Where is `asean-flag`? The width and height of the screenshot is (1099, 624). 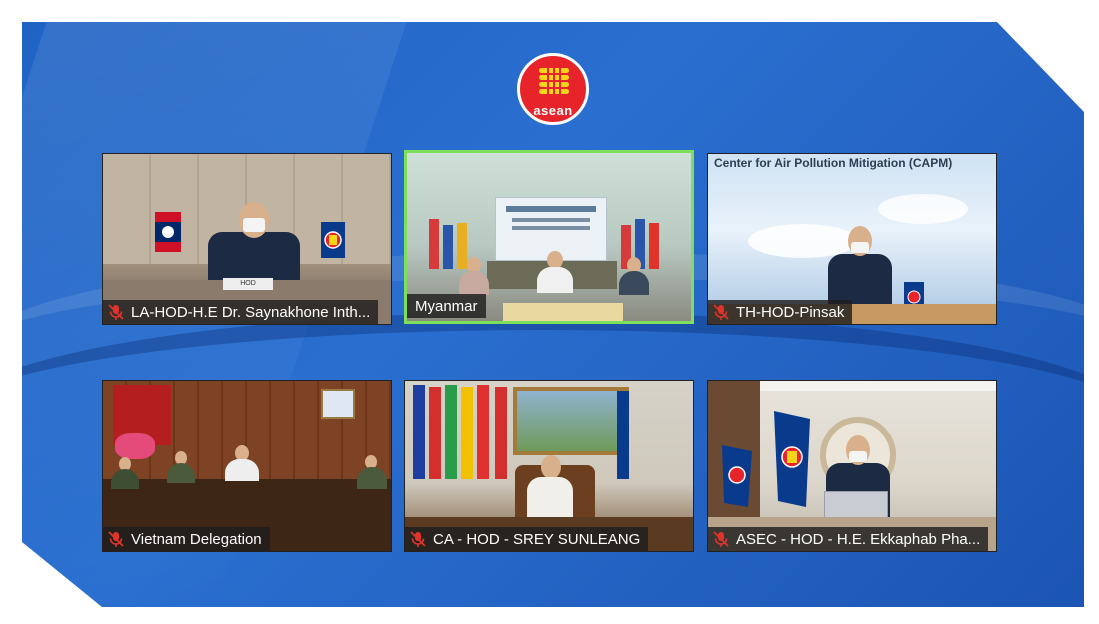 asean-flag is located at coordinates (623, 435).